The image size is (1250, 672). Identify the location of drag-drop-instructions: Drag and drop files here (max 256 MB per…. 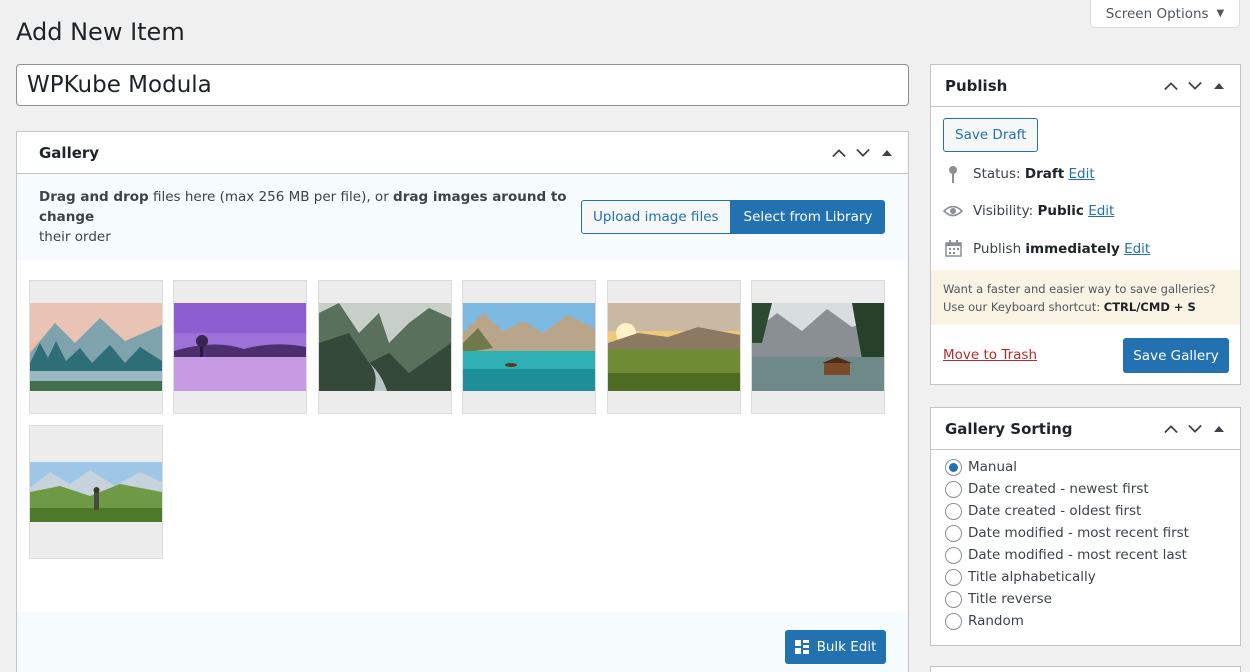
(304, 217).